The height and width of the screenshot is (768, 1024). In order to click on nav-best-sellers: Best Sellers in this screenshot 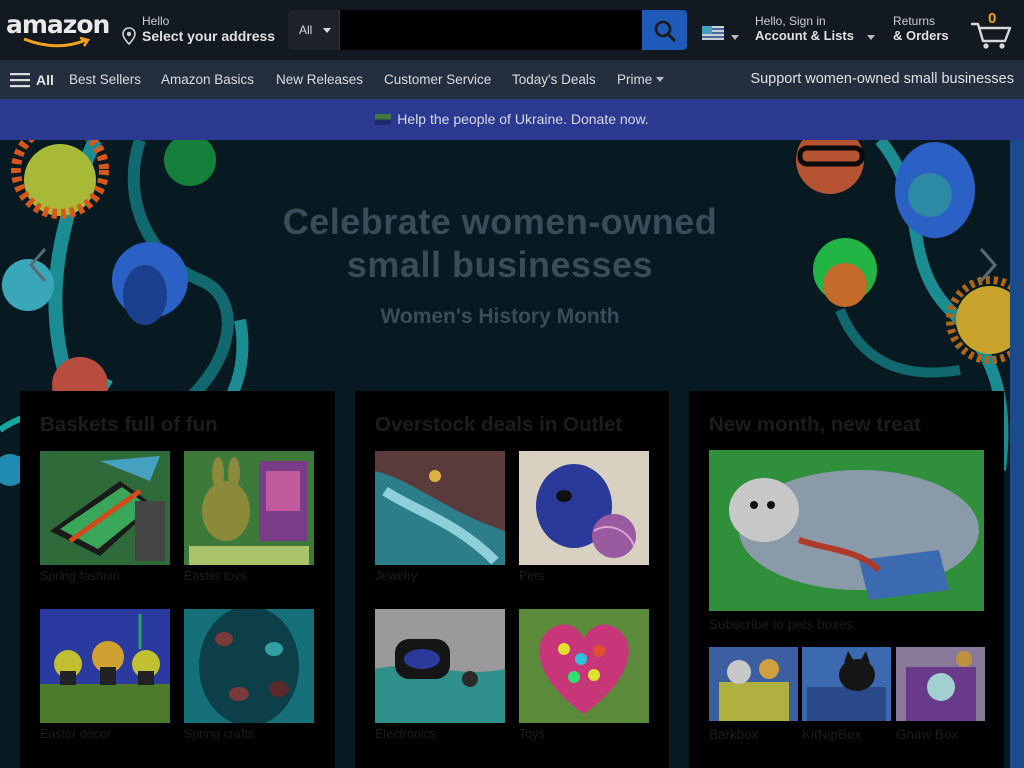, I will do `click(105, 79)`.